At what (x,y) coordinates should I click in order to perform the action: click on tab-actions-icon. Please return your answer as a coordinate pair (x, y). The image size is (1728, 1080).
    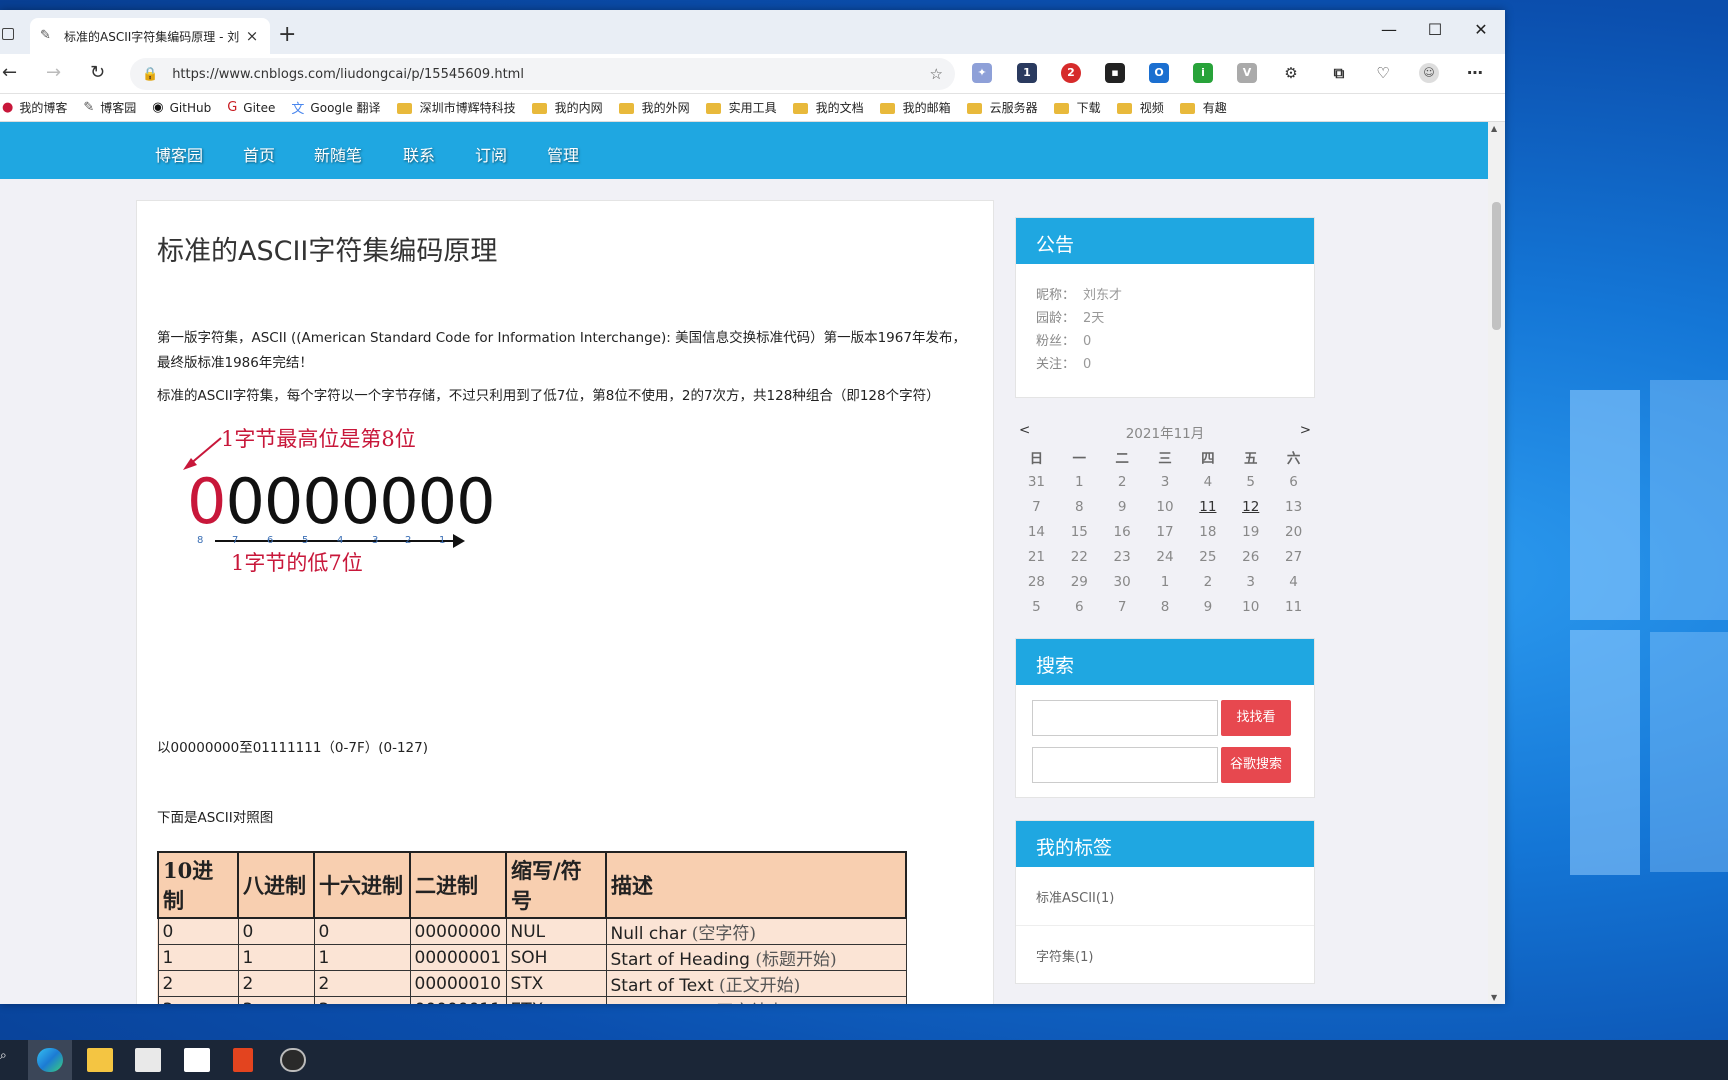
    Looking at the image, I should click on (8, 34).